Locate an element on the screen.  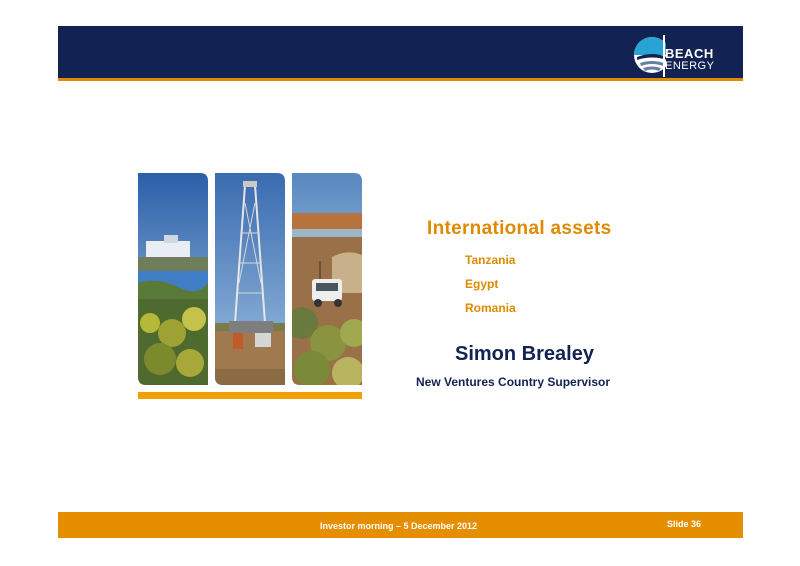
logo-globe-icon is located at coordinates (650, 56).